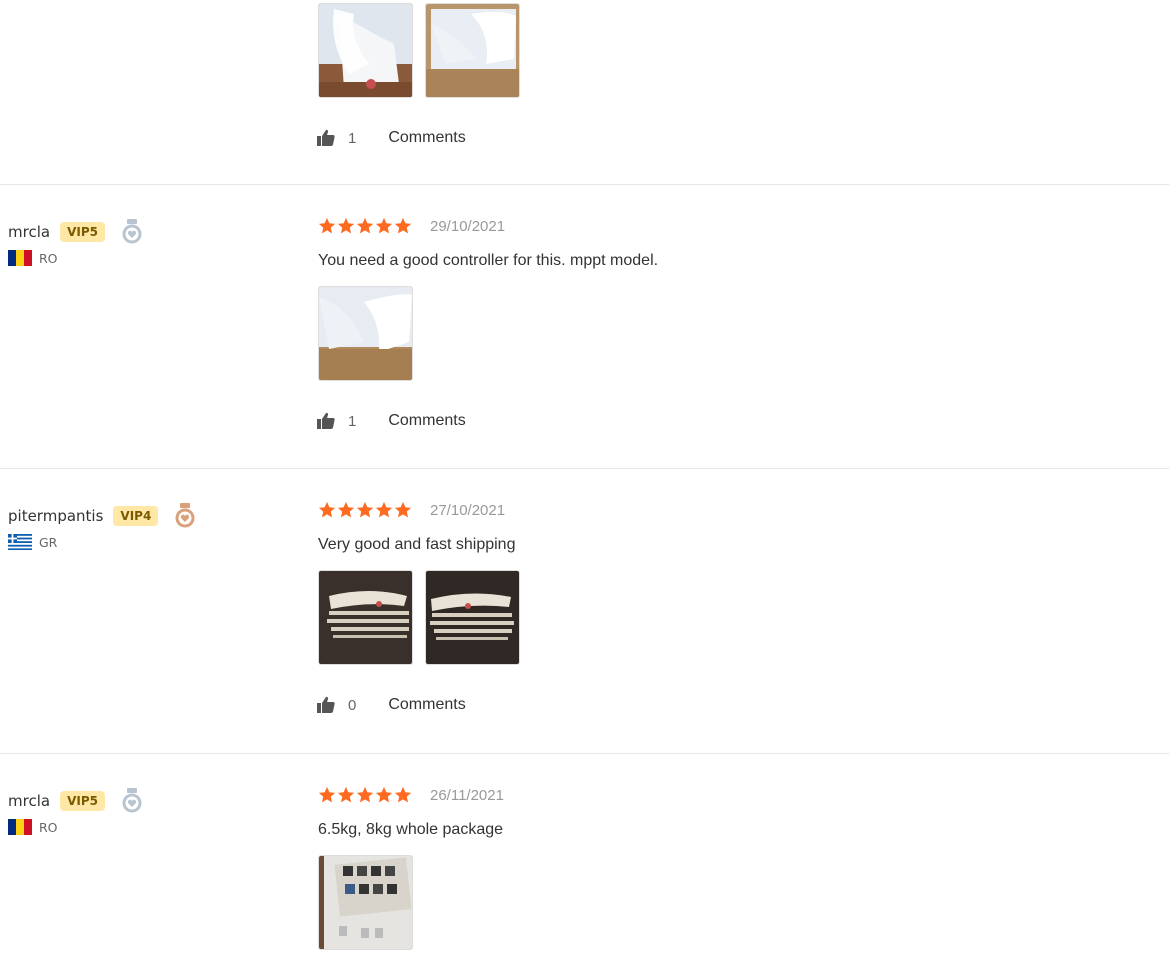  Describe the element at coordinates (55, 516) in the screenshot. I see `reviewer-name: pitermpantis` at that location.